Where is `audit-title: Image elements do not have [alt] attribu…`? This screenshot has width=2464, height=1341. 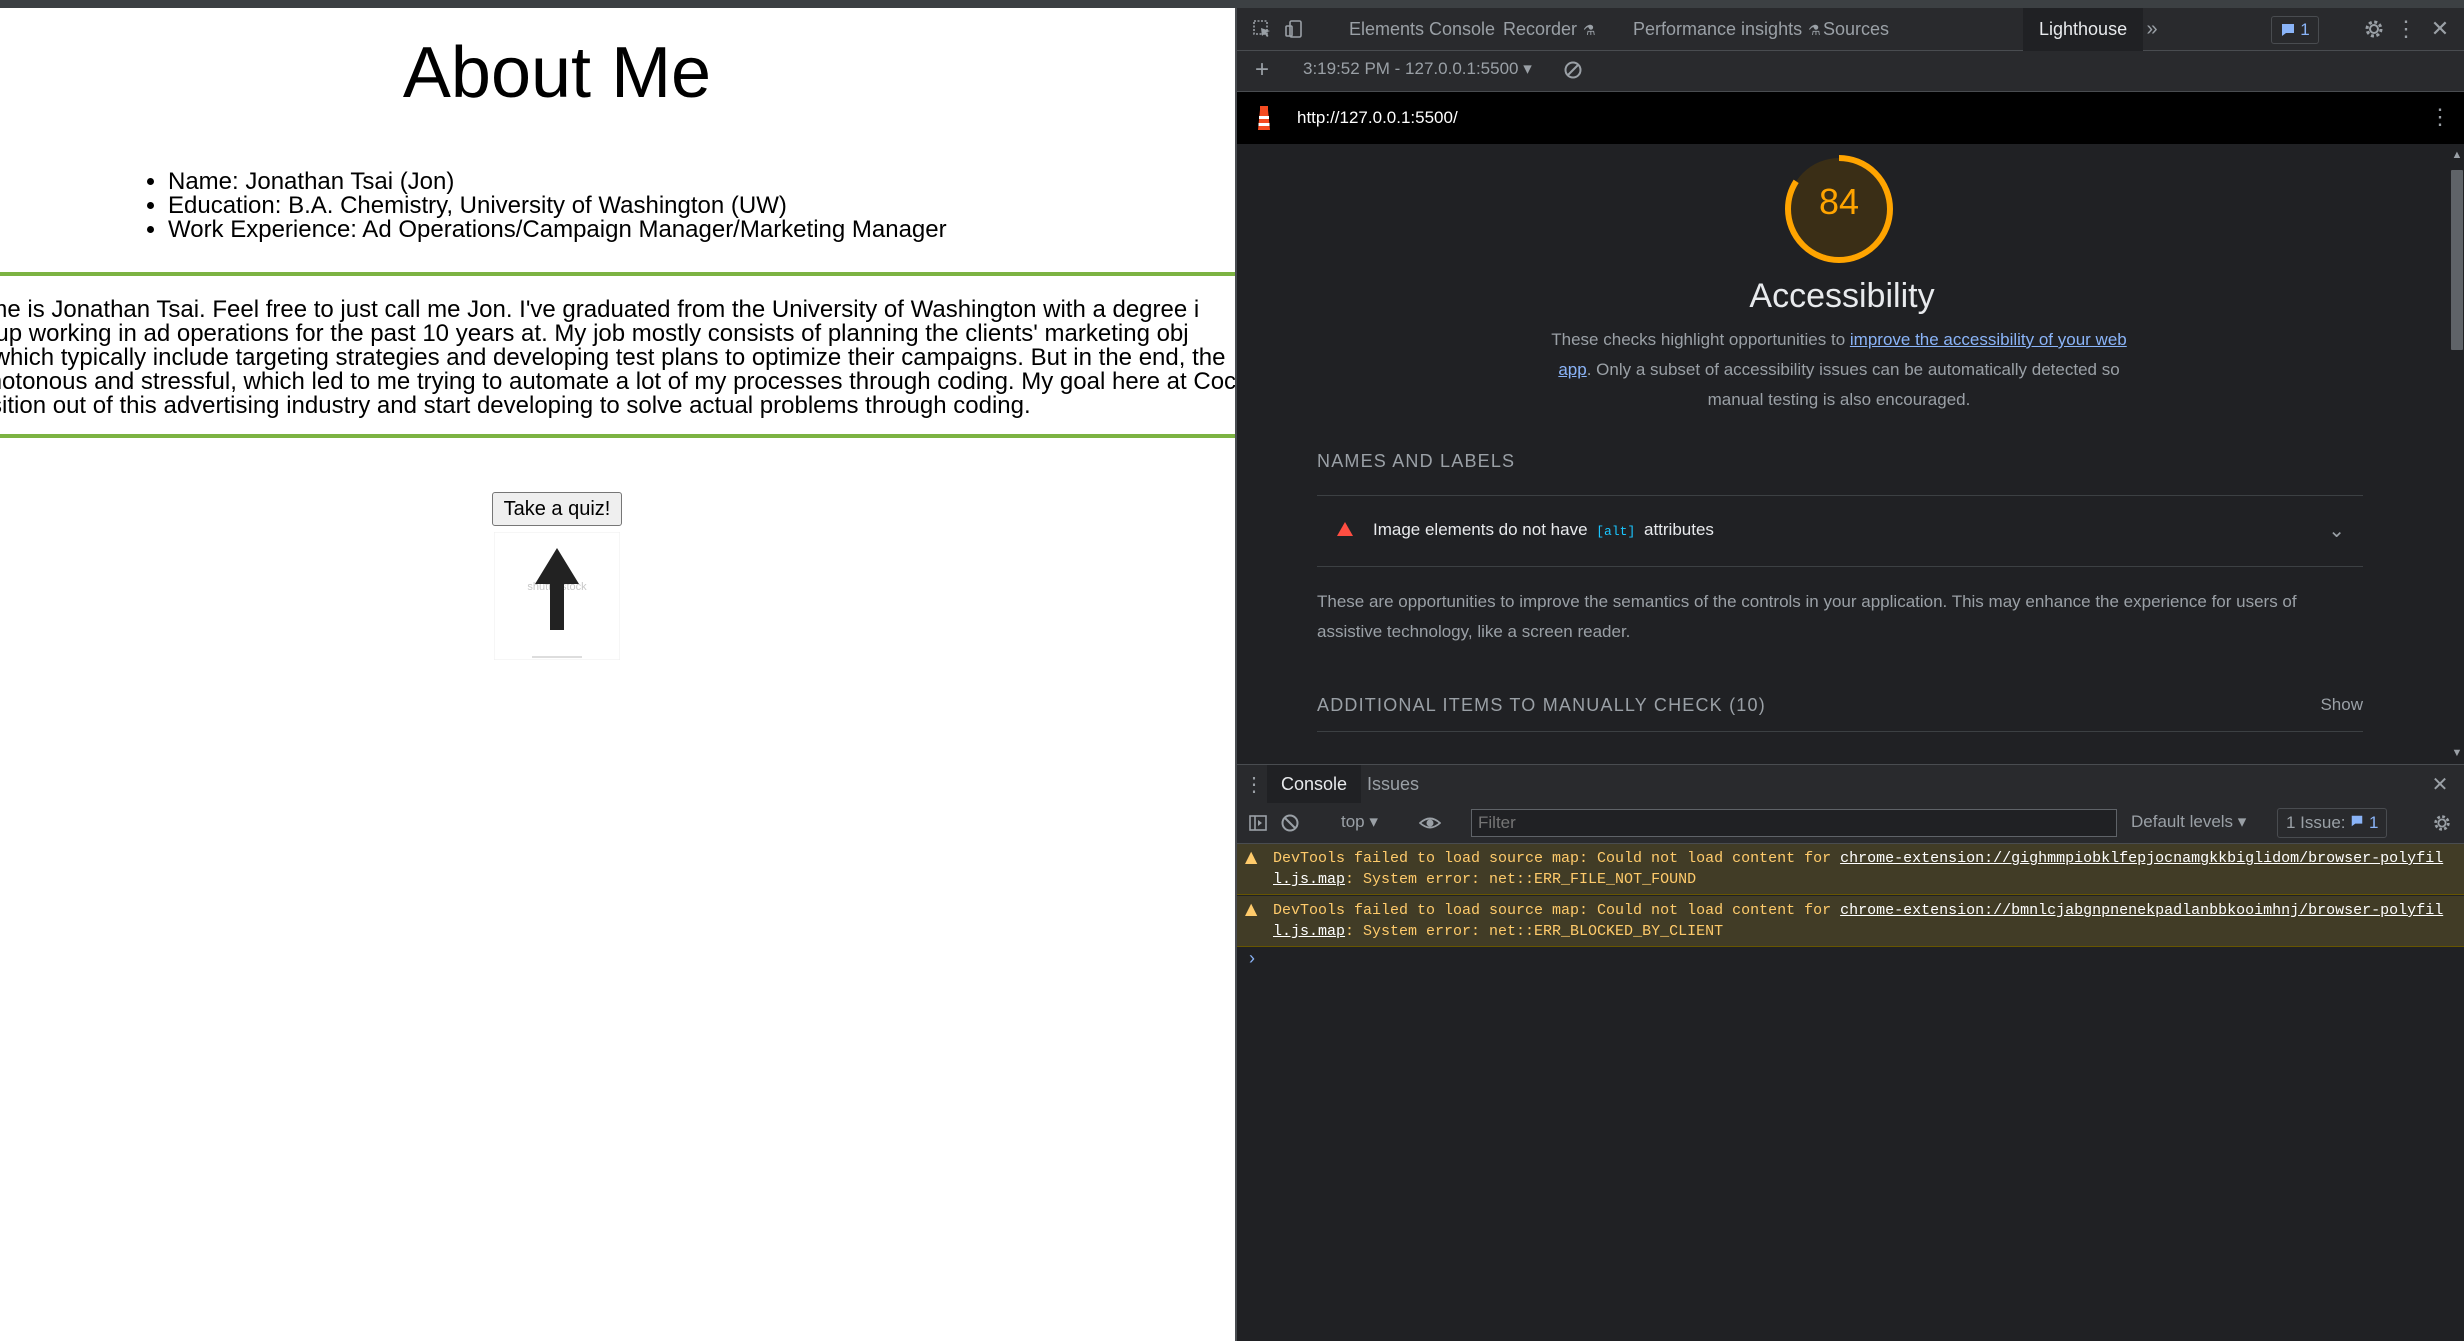 audit-title: Image elements do not have [alt] attribu… is located at coordinates (1543, 530).